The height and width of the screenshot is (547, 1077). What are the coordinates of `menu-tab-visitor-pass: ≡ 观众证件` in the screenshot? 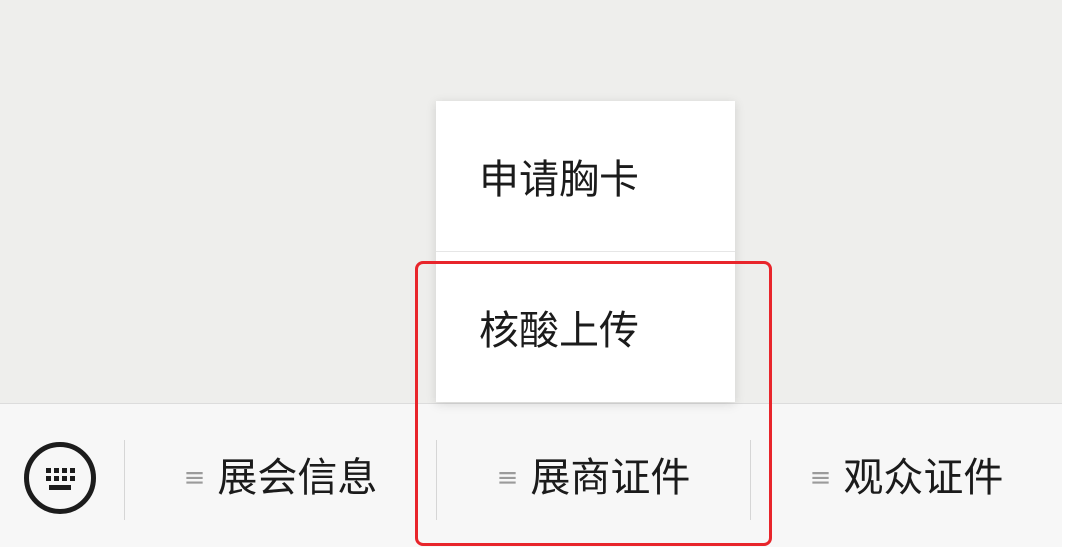 It's located at (906, 478).